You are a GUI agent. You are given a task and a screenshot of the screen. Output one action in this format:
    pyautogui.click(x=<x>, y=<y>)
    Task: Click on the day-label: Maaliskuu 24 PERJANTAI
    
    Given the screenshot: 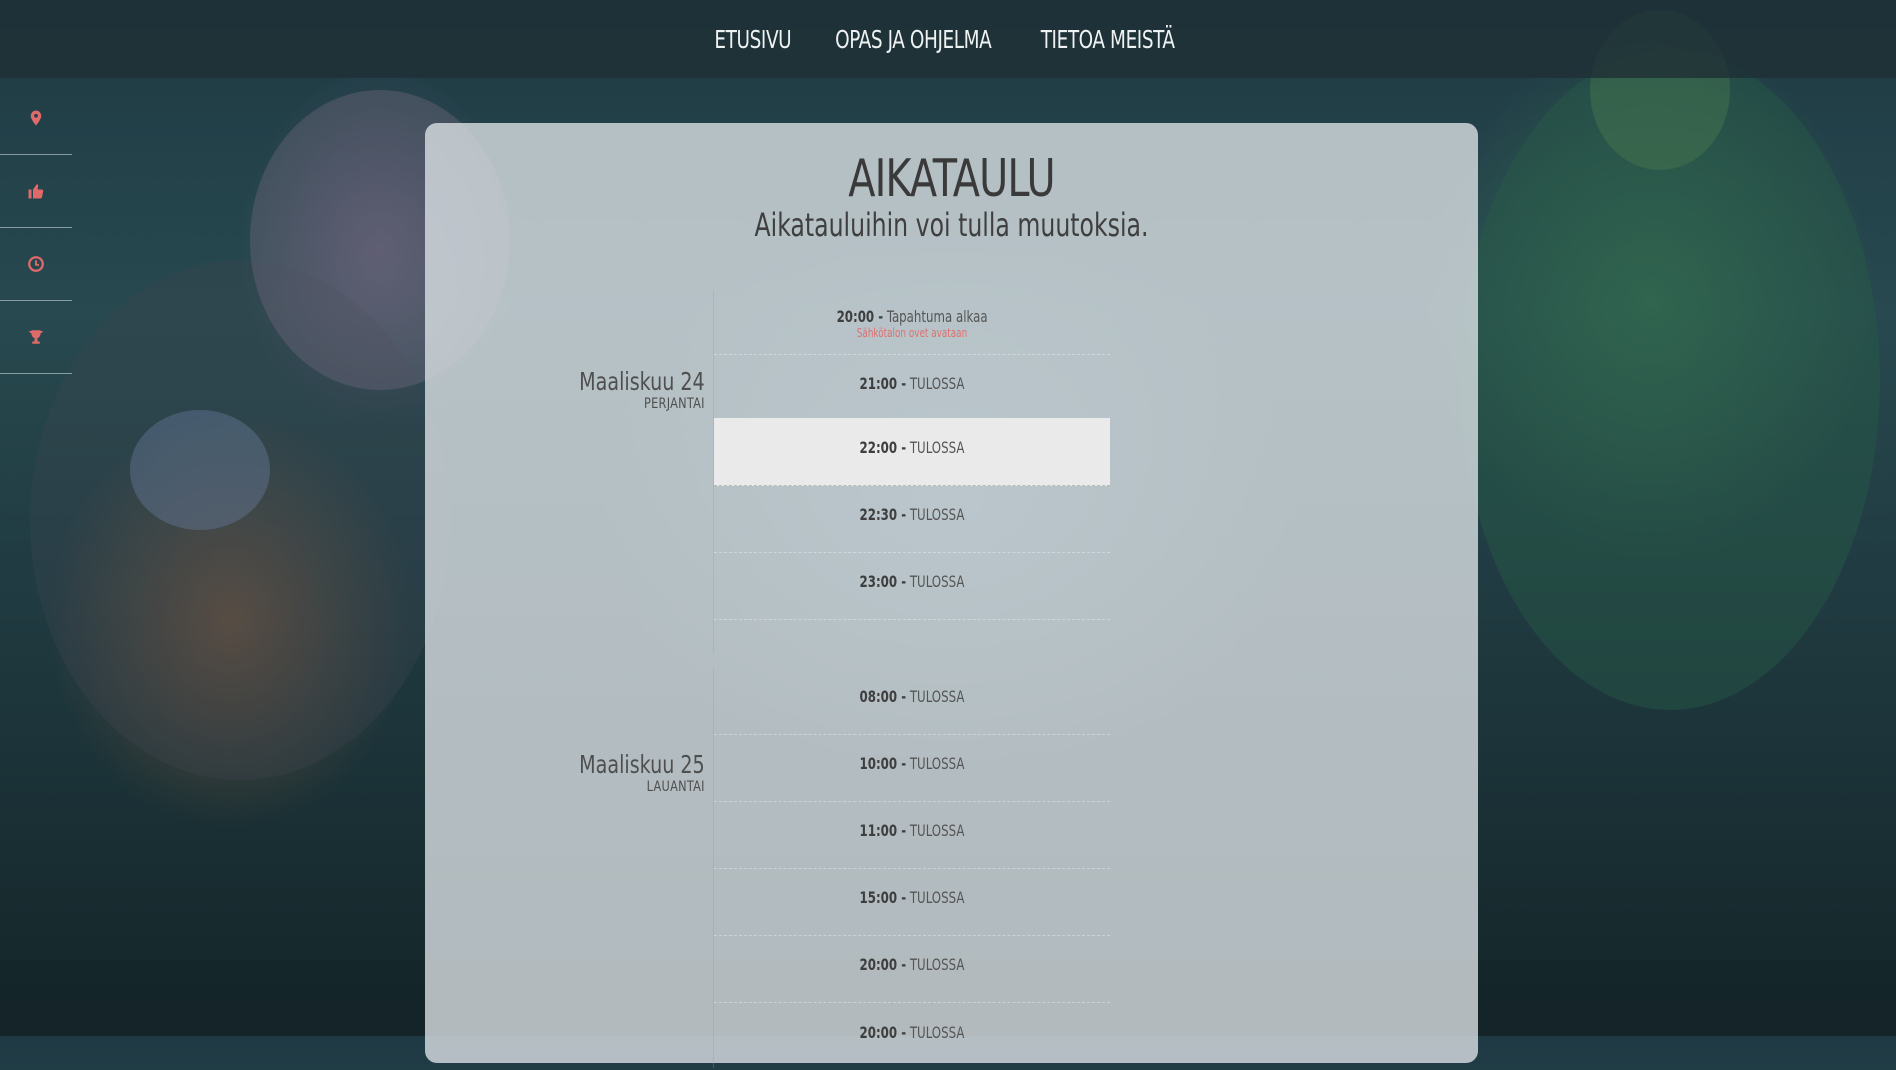 What is the action you would take?
    pyautogui.click(x=631, y=389)
    